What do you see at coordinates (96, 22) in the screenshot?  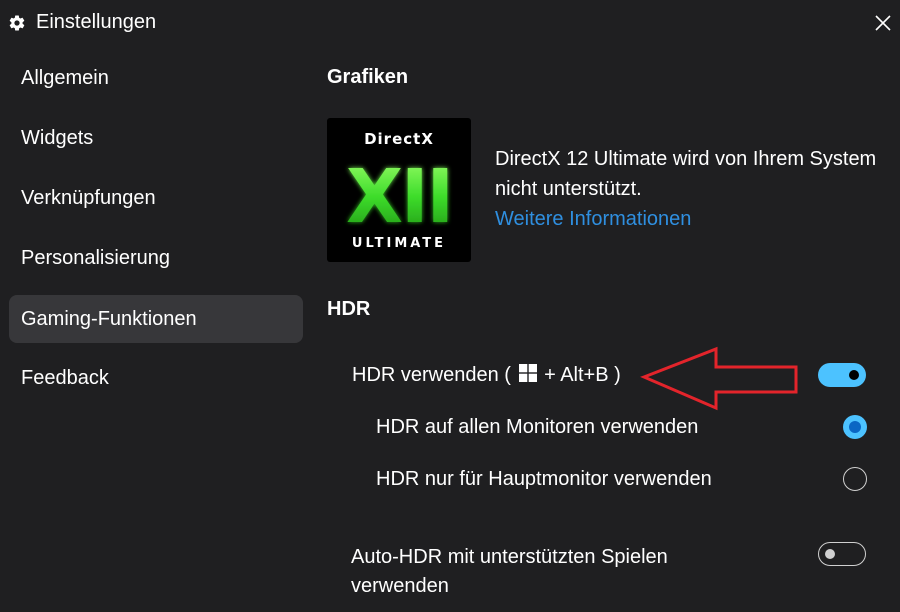 I see `window-title: Einstellungen` at bounding box center [96, 22].